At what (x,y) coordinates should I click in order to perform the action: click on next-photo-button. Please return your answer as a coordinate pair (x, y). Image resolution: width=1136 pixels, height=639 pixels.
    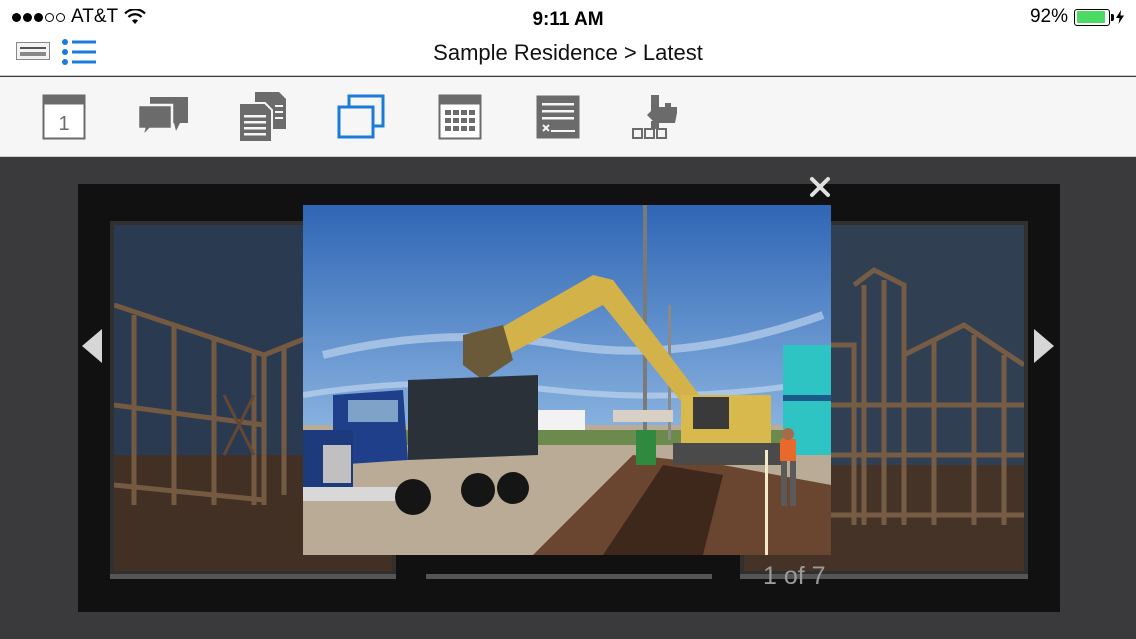
    Looking at the image, I should click on (1044, 346).